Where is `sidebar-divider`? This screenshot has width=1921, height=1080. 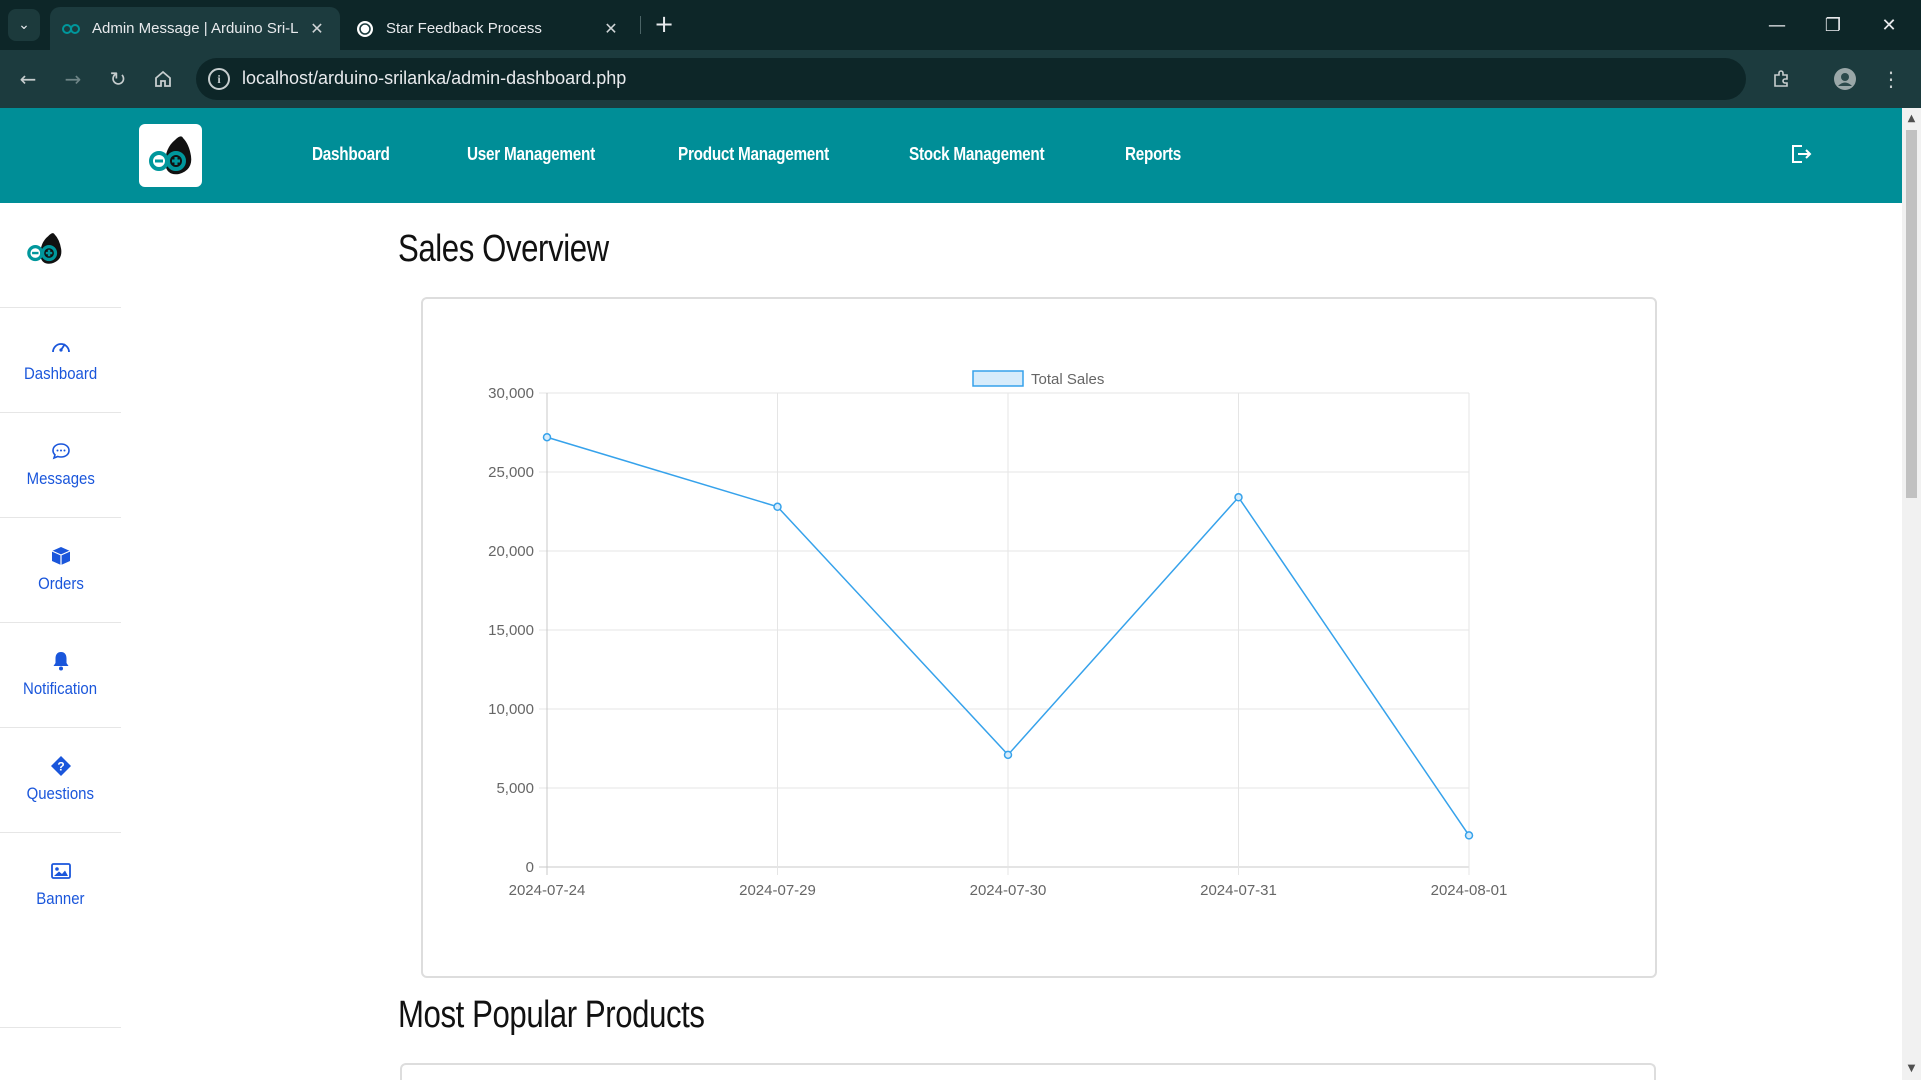 sidebar-divider is located at coordinates (60, 1027).